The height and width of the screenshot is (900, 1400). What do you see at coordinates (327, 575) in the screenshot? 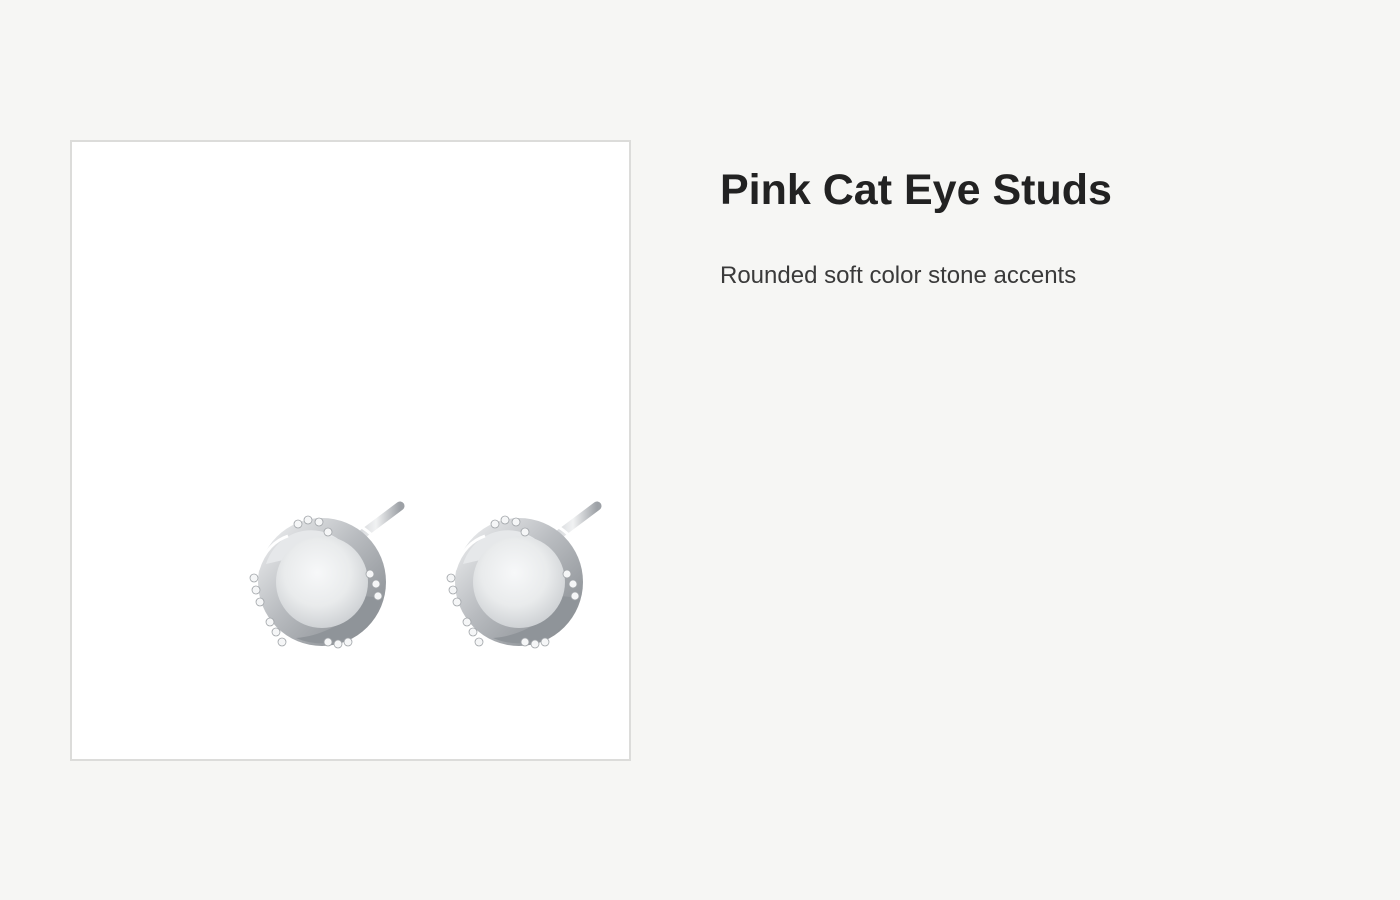
I see `left-earring` at bounding box center [327, 575].